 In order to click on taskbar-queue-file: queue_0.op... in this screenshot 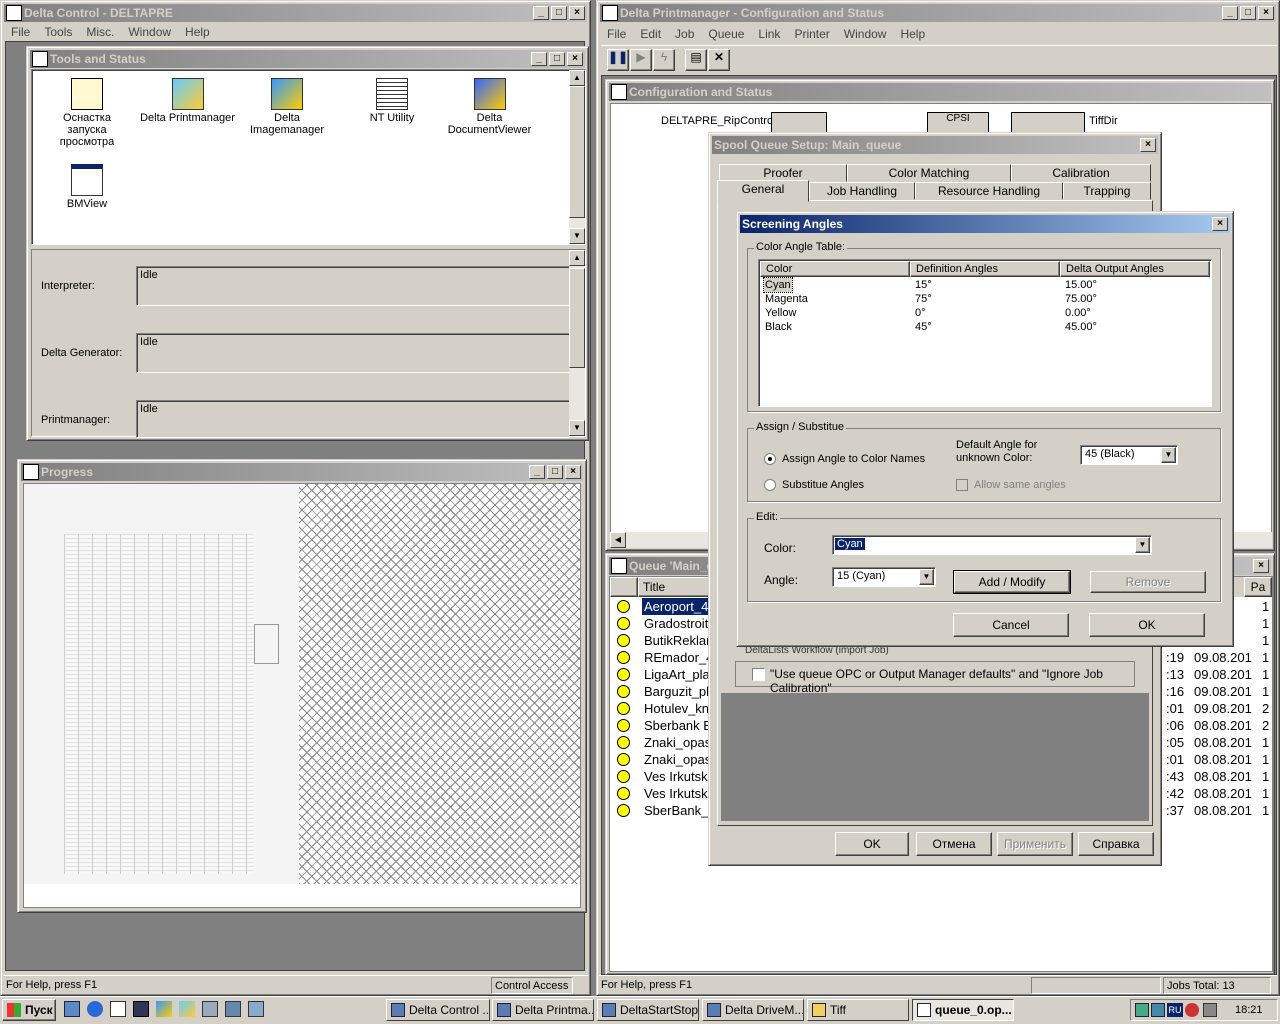, I will do `click(963, 1010)`.